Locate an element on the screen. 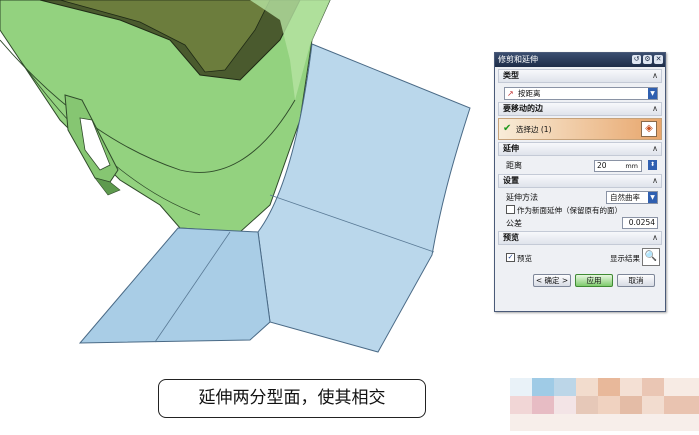 Image resolution: width=699 pixels, height=435 pixels. edge-group-header: 要移动的边 ∧ is located at coordinates (580, 109).